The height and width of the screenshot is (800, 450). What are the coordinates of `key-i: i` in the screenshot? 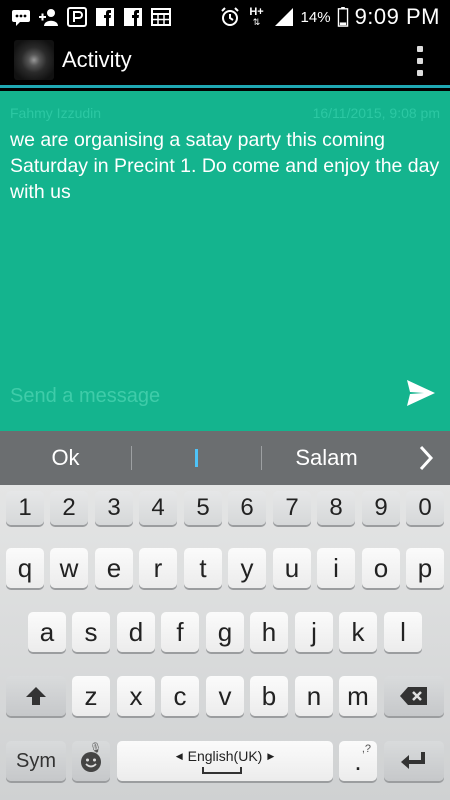 It's located at (336, 568).